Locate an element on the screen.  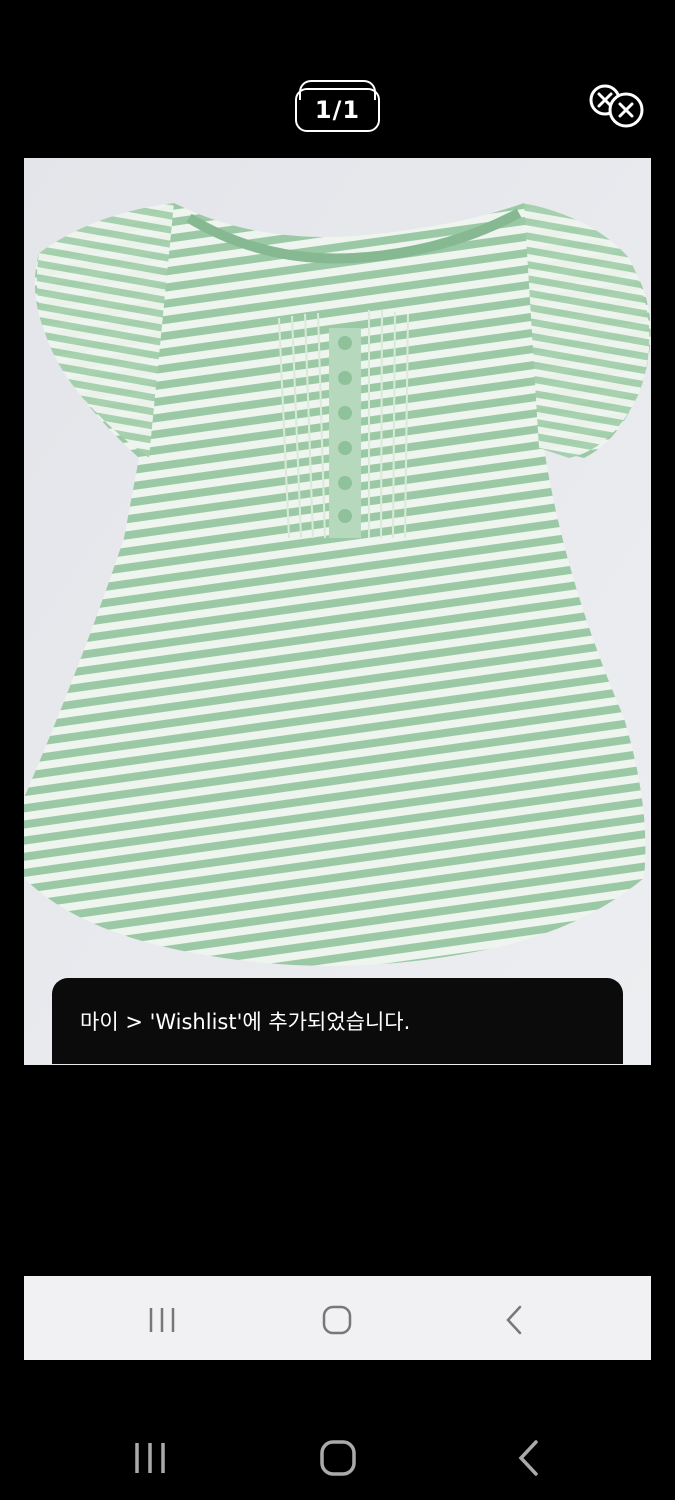
image-counter: 1/1 is located at coordinates (337, 110).